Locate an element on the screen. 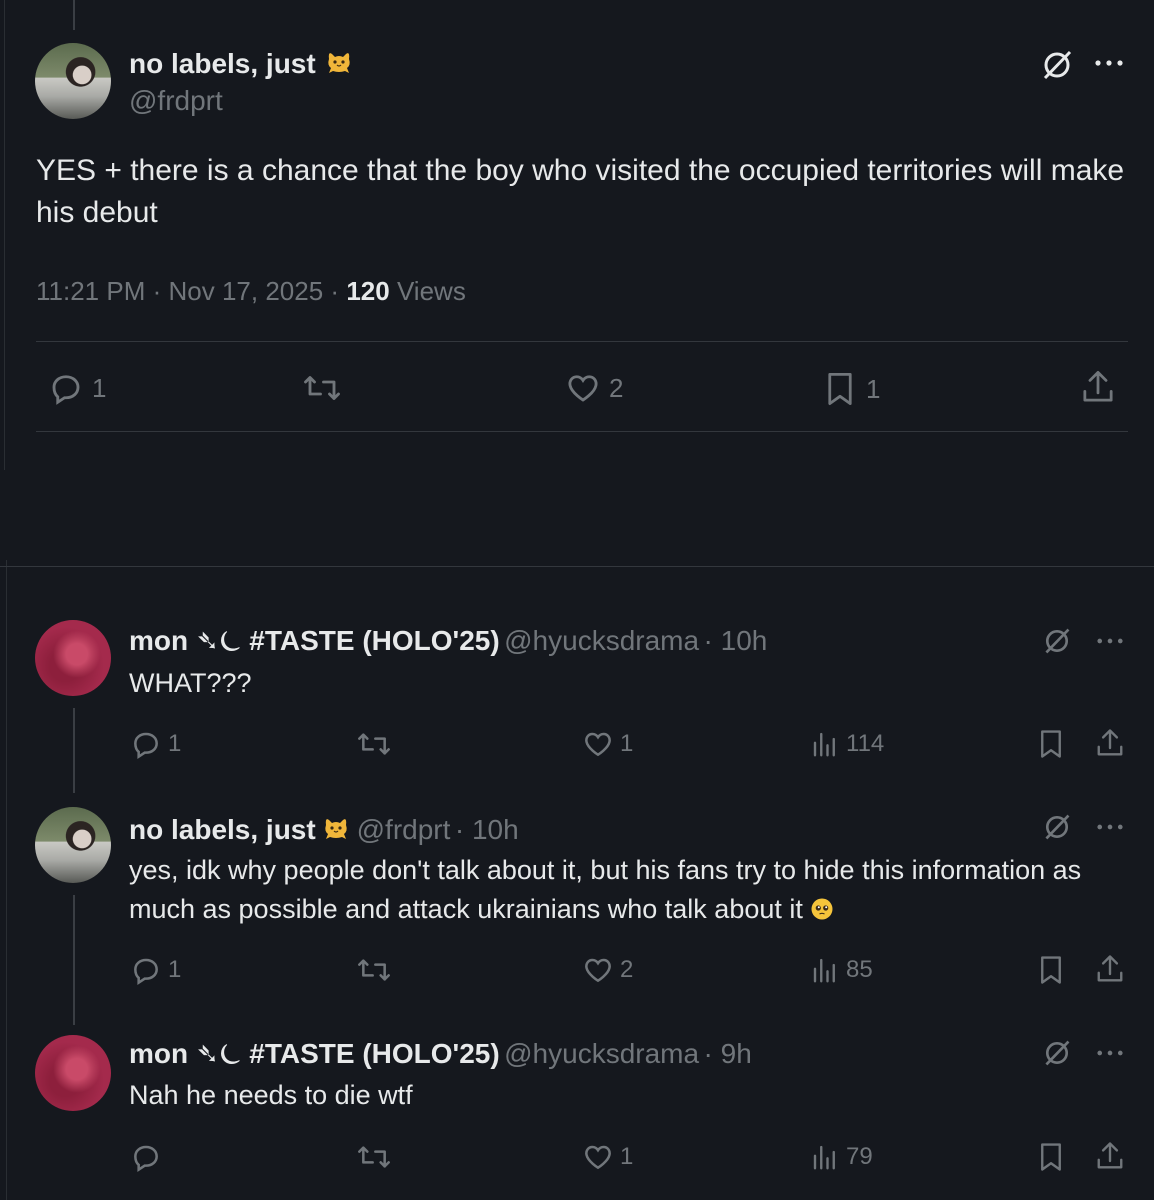 The image size is (1154, 1200). reply-button is located at coordinates (149, 1157).